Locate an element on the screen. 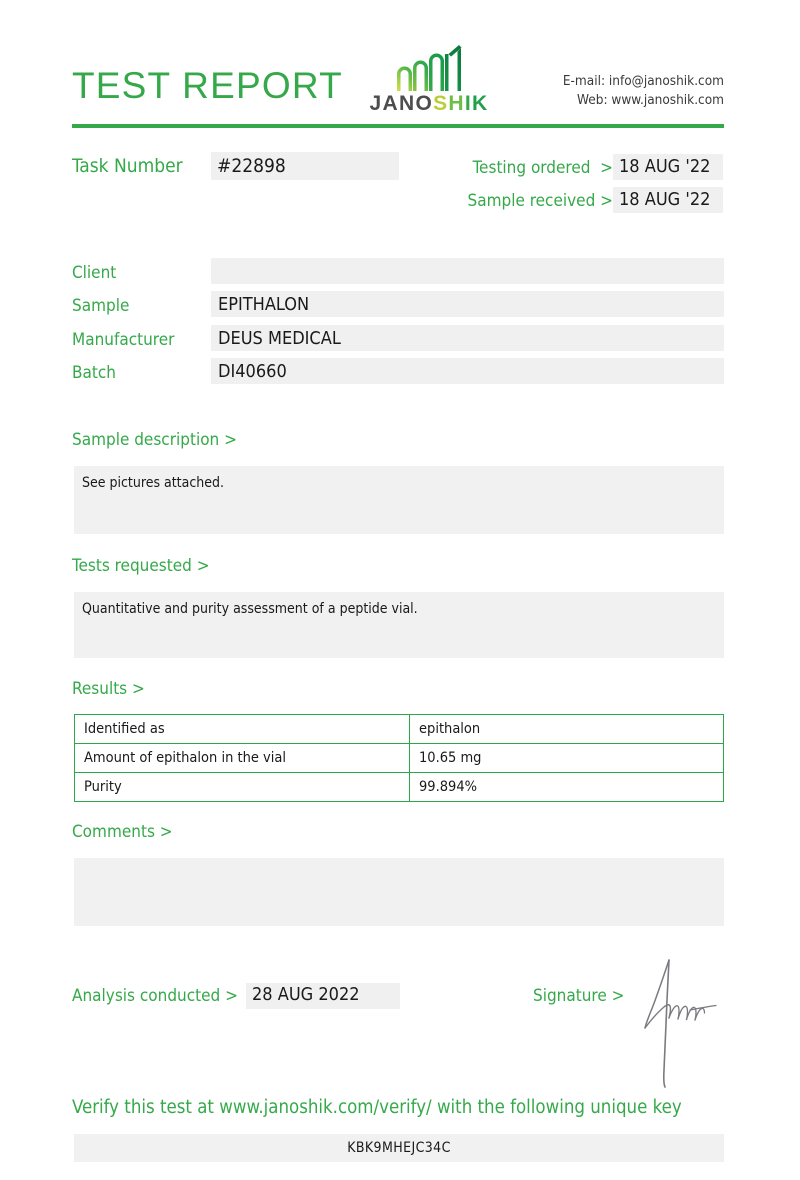  result-value: 10.65 mg is located at coordinates (566, 758).